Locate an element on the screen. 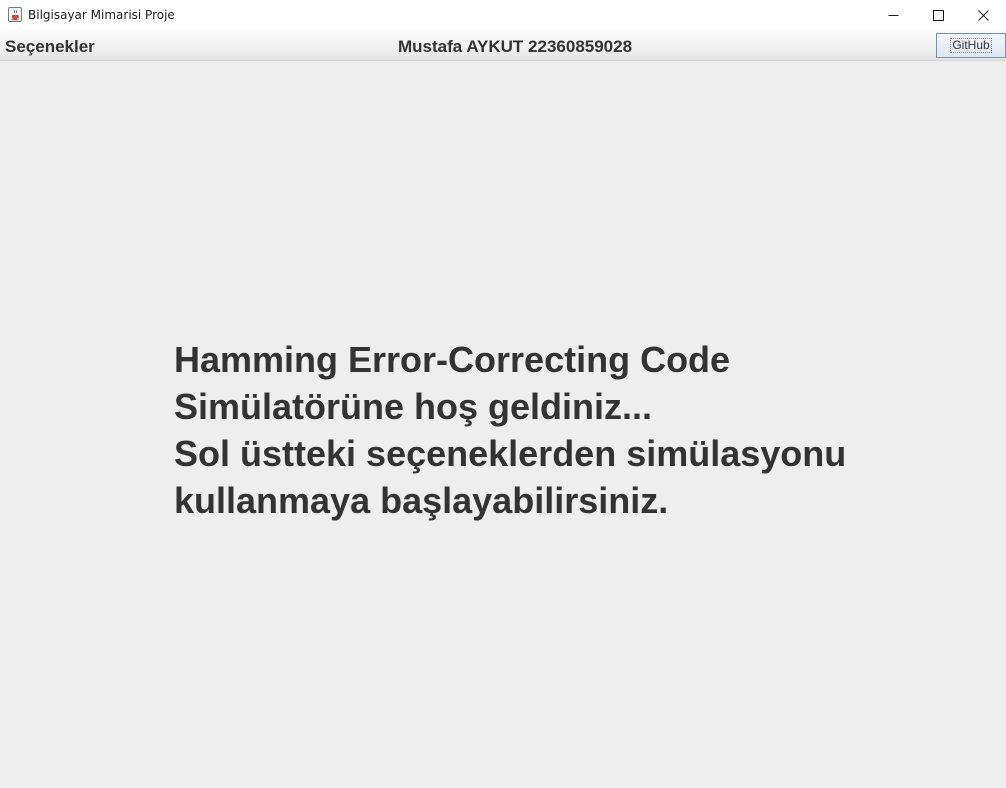 This screenshot has height=788, width=1006. welcome-line: Hamming Error-Correcting Code is located at coordinates (452, 359).